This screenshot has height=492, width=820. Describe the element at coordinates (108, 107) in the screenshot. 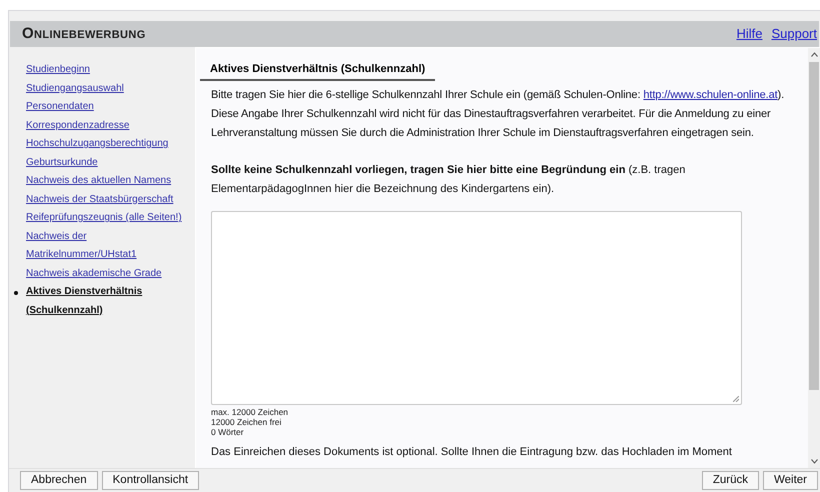

I see `sidebar-link: Personendaten` at that location.